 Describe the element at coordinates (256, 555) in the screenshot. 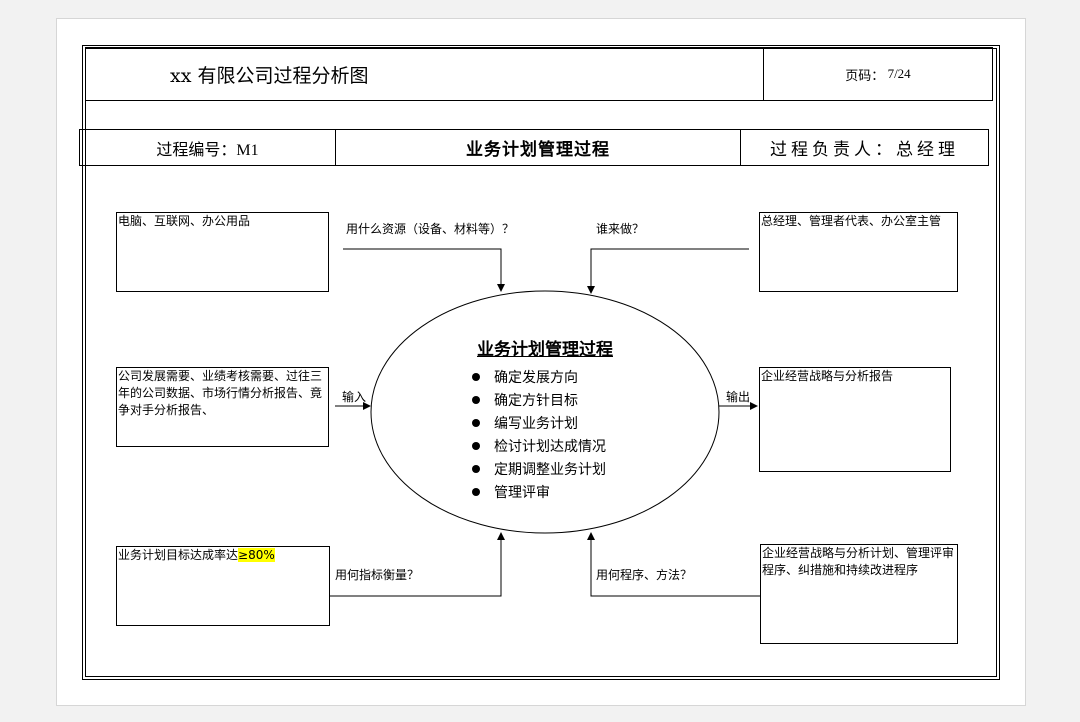

I see `metric-highlight: ≥80%` at that location.